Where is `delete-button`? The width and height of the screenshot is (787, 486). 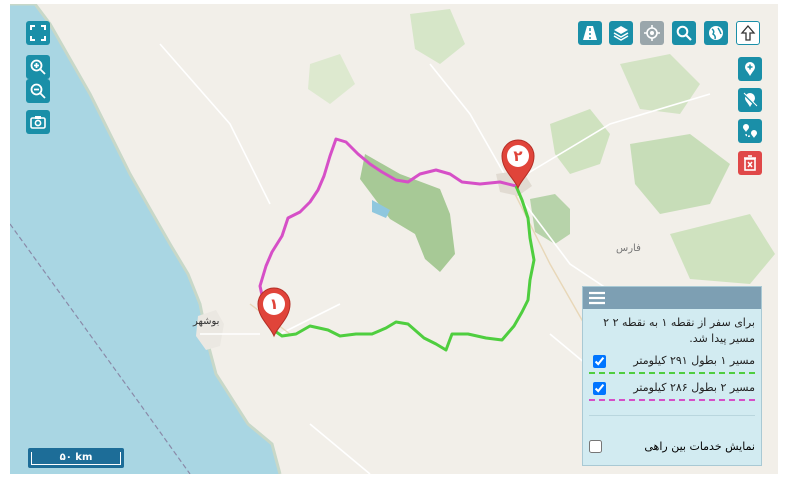
delete-button is located at coordinates (750, 163).